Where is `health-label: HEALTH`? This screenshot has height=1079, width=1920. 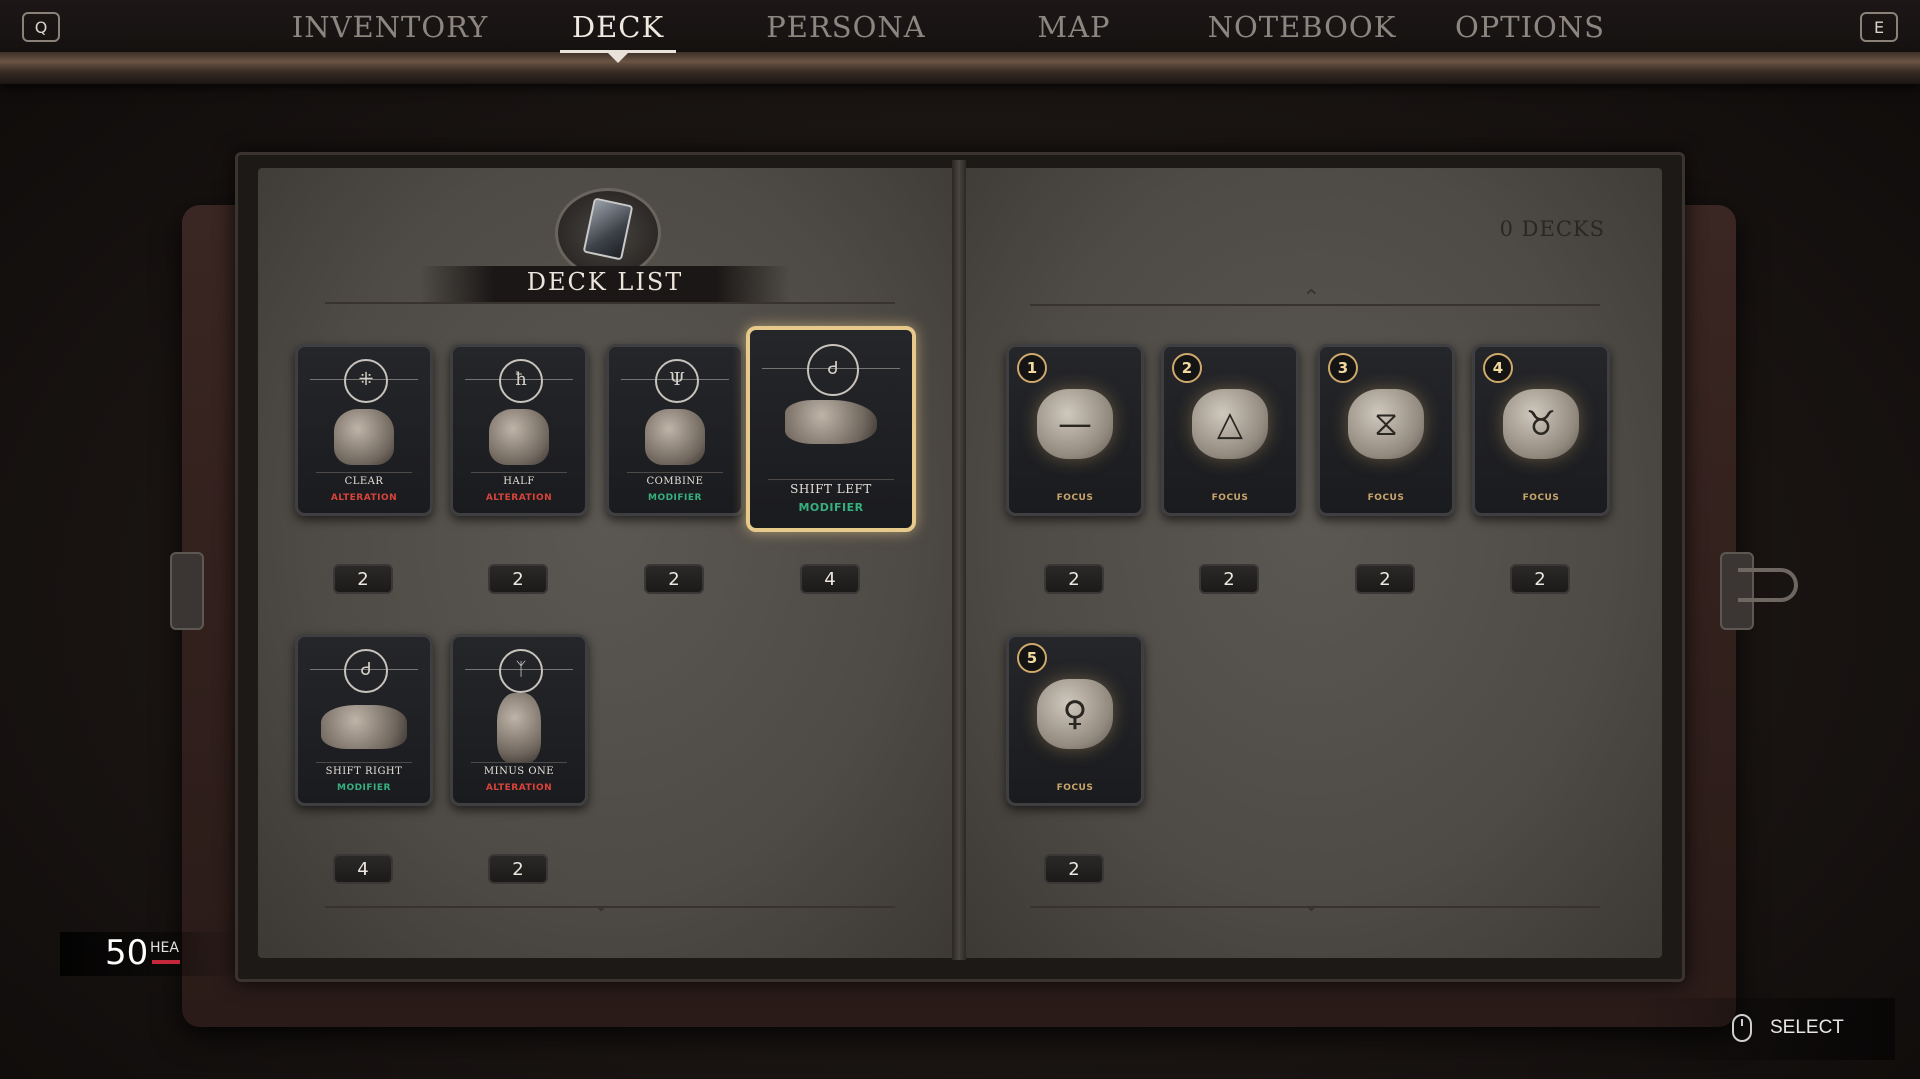 health-label: HEALTH is located at coordinates (165, 948).